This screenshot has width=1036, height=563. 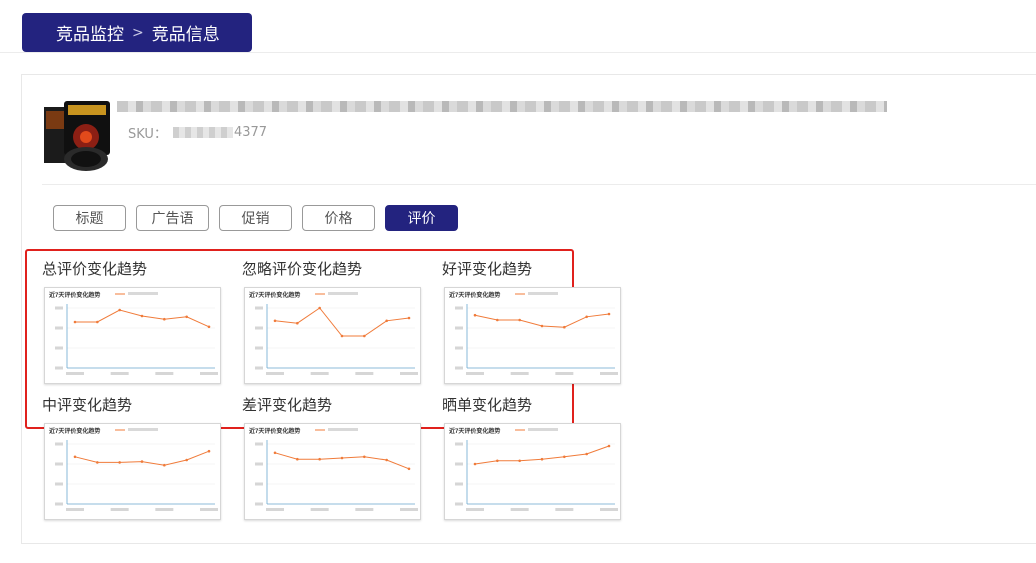 I want to click on product-image, so click(x=77, y=135).